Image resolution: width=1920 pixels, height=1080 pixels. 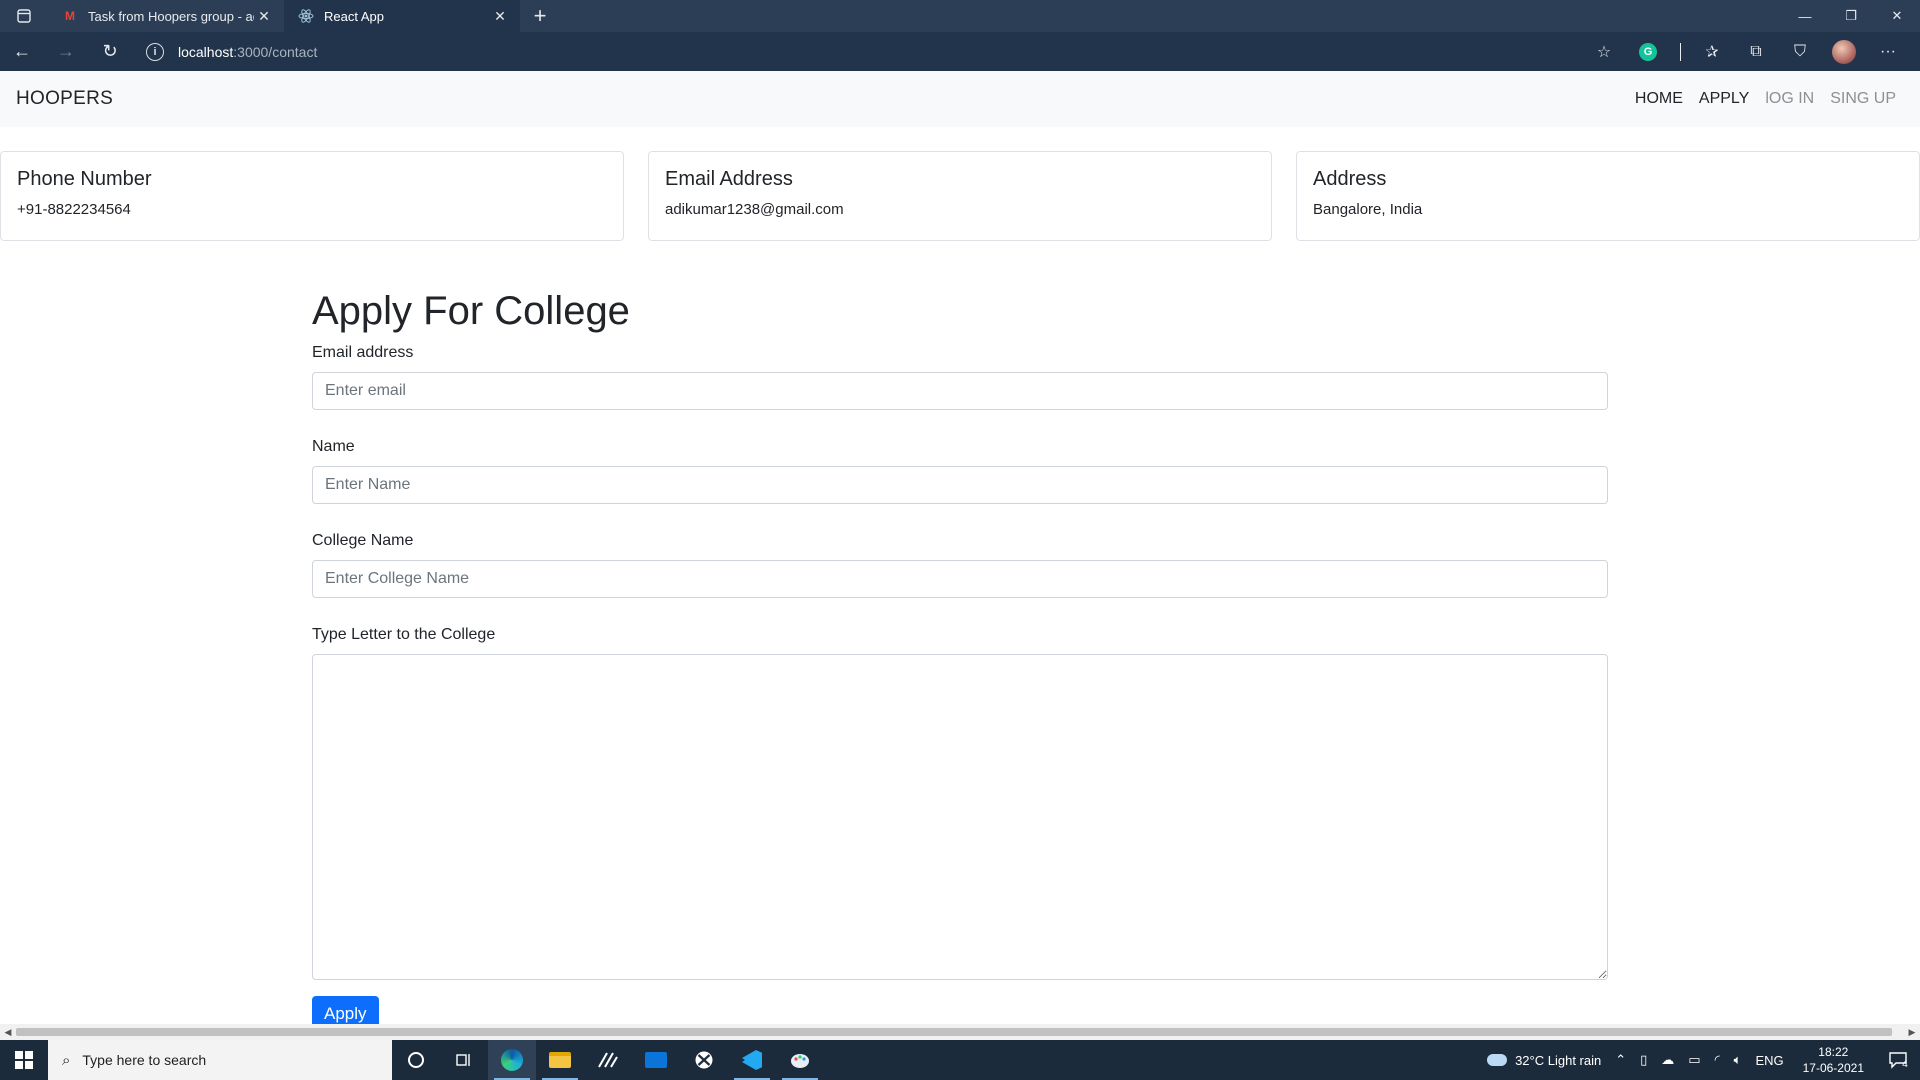 What do you see at coordinates (1604, 51) in the screenshot?
I see `add-favorite-icon: ☆` at bounding box center [1604, 51].